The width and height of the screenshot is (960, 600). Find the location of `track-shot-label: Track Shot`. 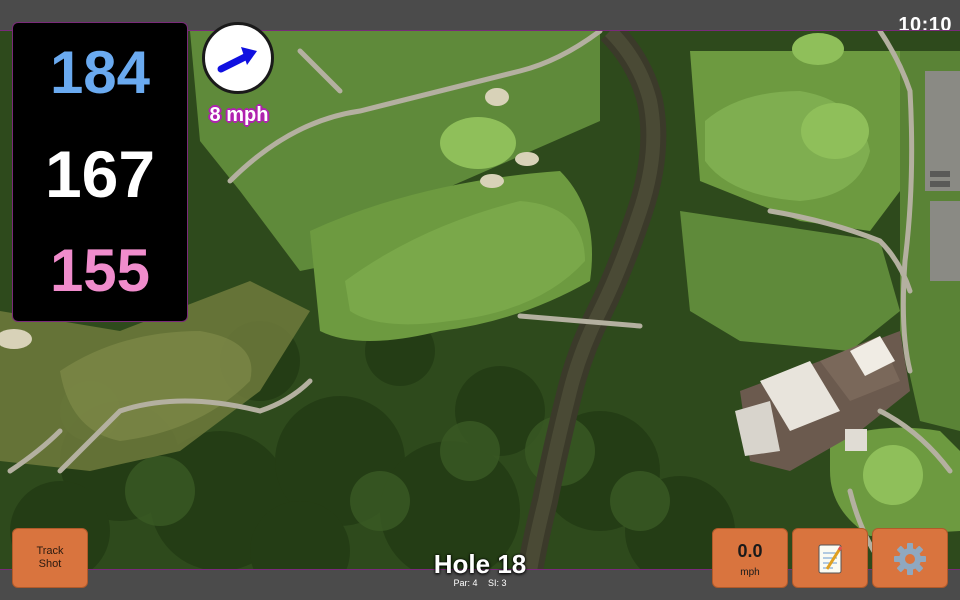

track-shot-label: Track Shot is located at coordinates (50, 557).